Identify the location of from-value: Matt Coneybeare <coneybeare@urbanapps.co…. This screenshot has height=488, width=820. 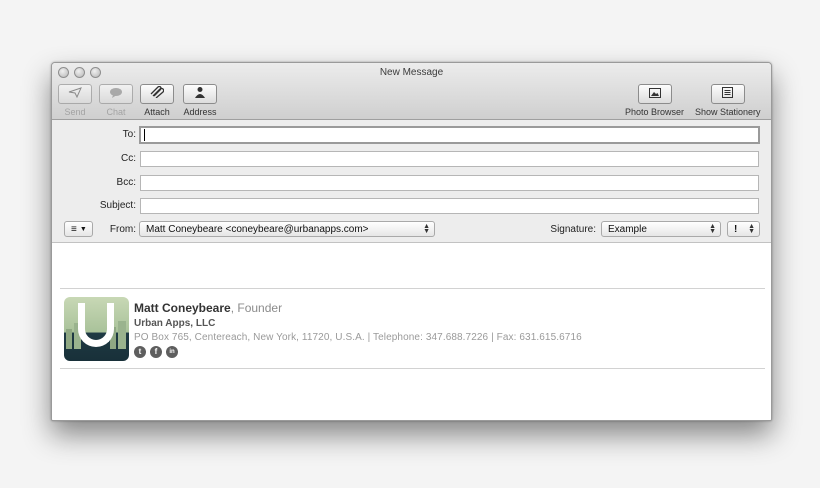
(257, 229).